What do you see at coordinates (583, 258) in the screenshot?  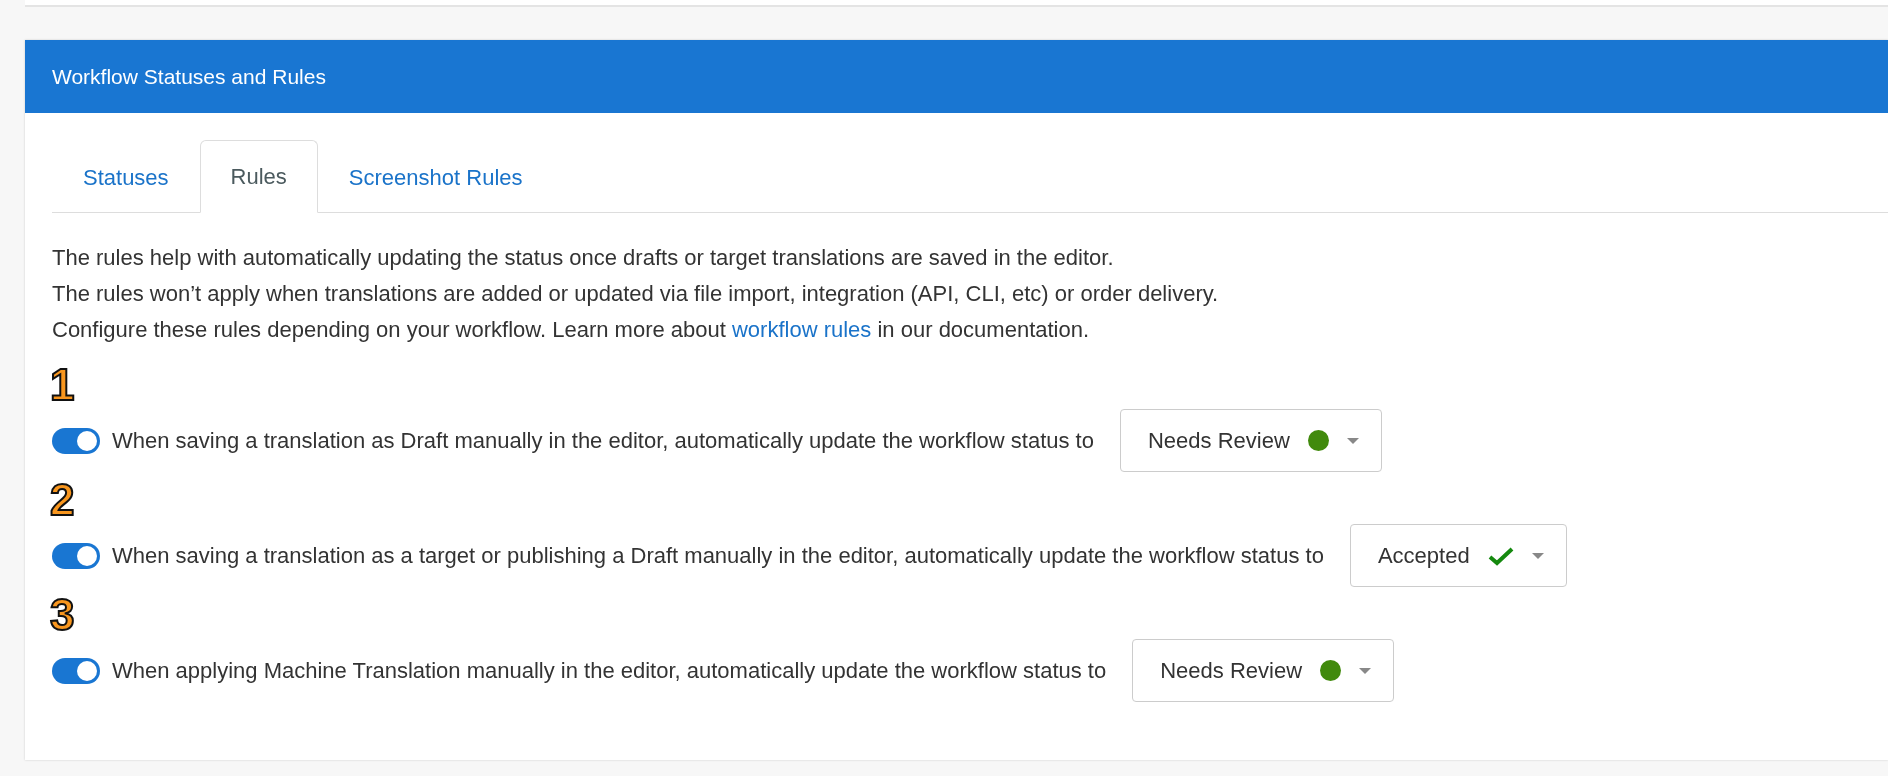 I see `intro-text: The rules help with automatically updating the status once drafts or target translations are saved in the editor.` at bounding box center [583, 258].